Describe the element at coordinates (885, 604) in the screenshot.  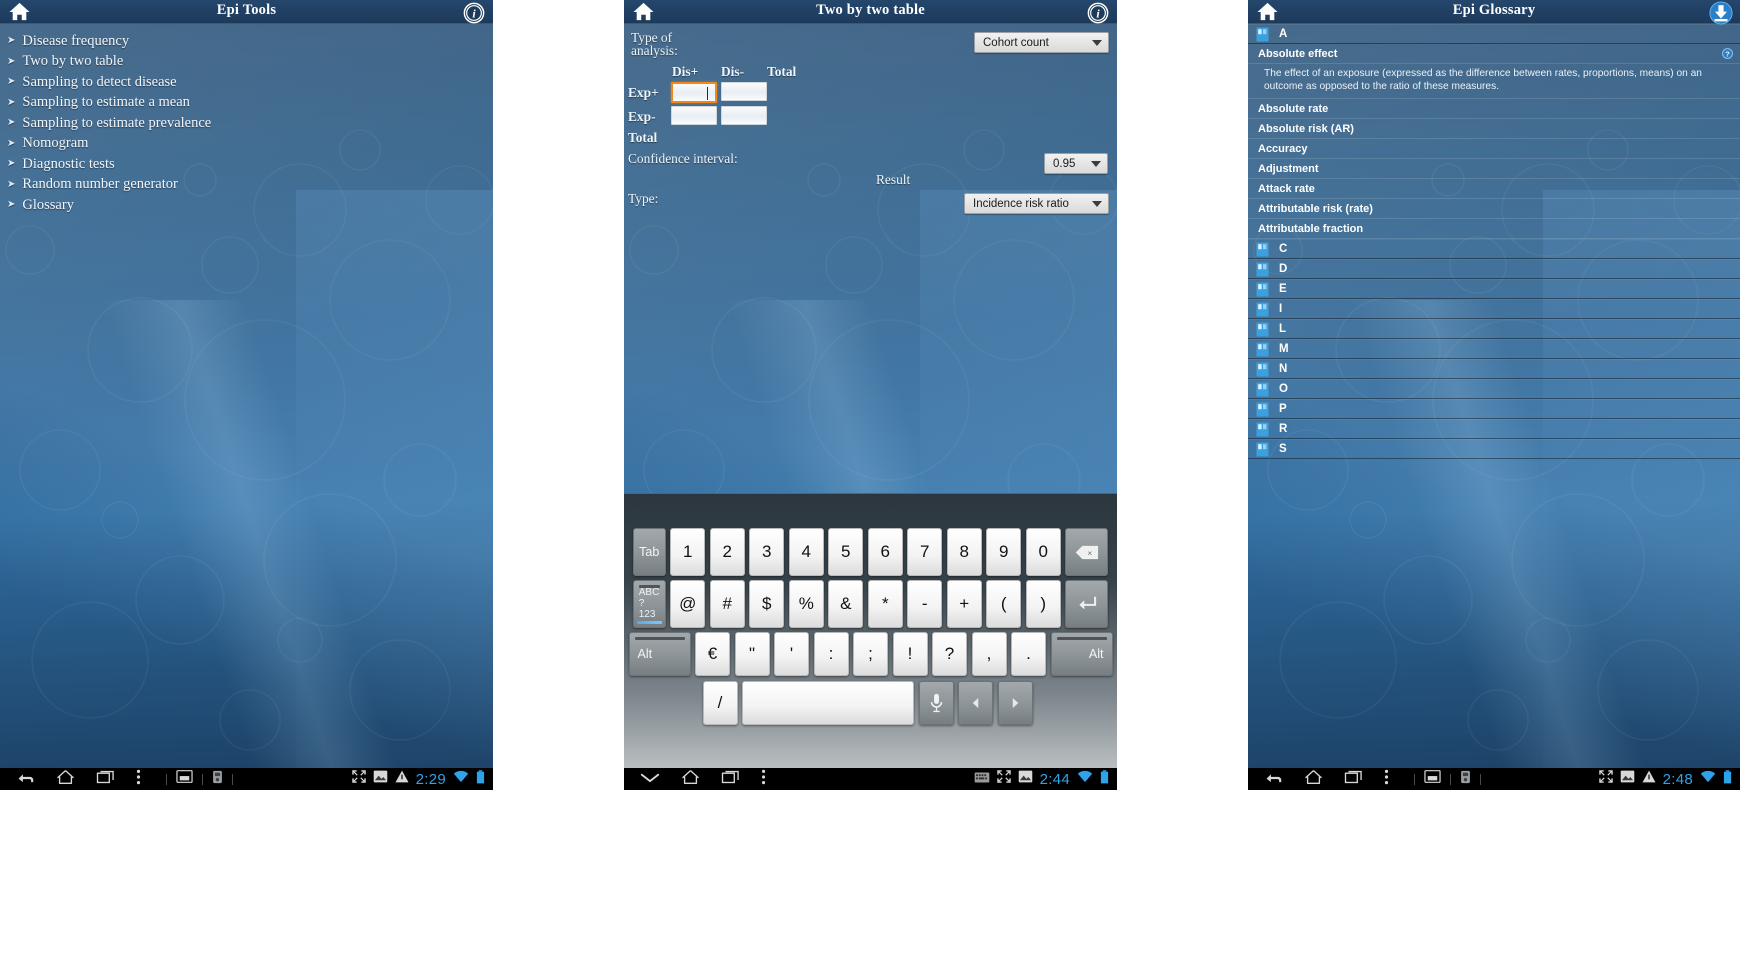
I see `key-asterisk: *` at that location.